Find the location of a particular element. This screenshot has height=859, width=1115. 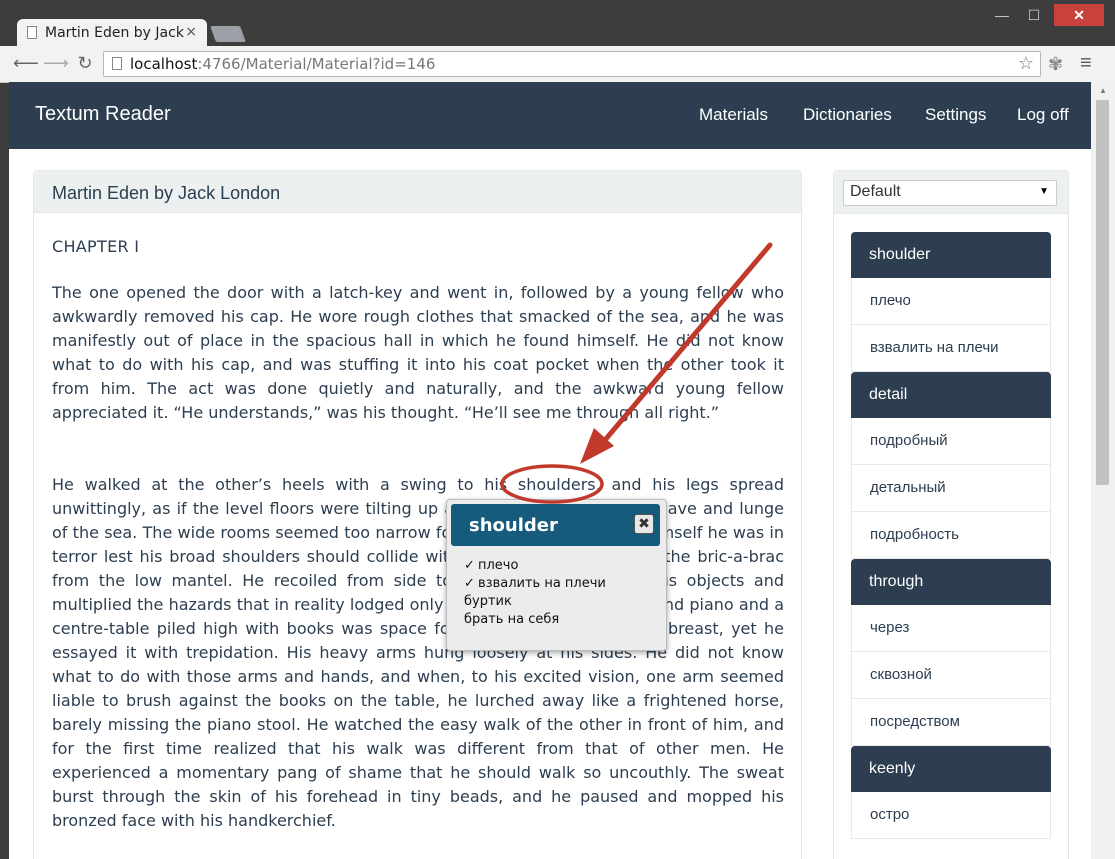

brand: Textum Reader is located at coordinates (103, 114).